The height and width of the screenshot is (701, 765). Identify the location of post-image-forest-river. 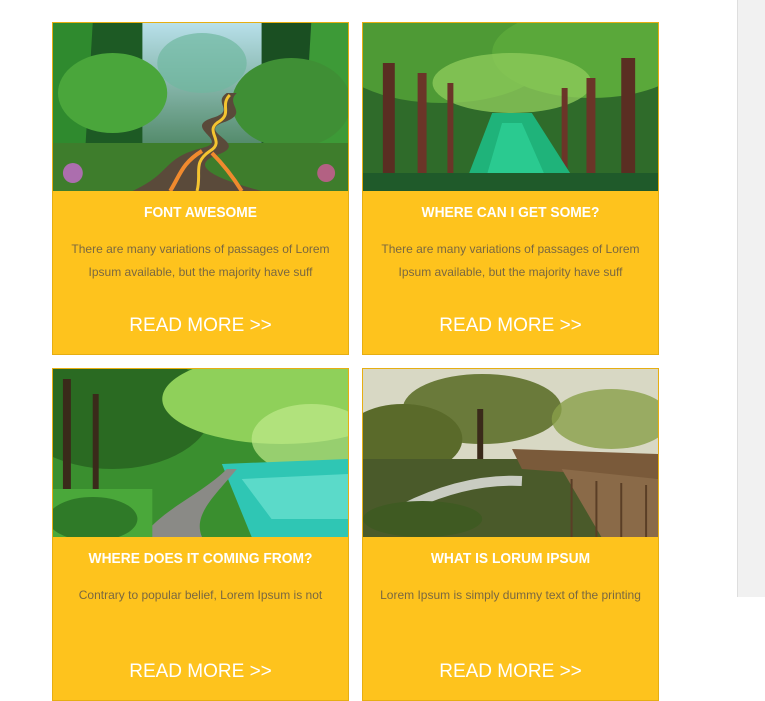
(510, 107).